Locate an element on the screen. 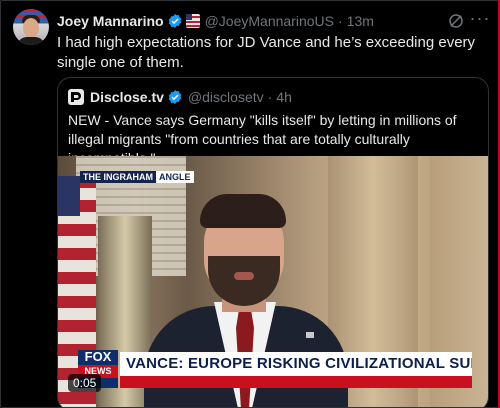 The image size is (500, 408). more-options-icon: ··· is located at coordinates (480, 19).